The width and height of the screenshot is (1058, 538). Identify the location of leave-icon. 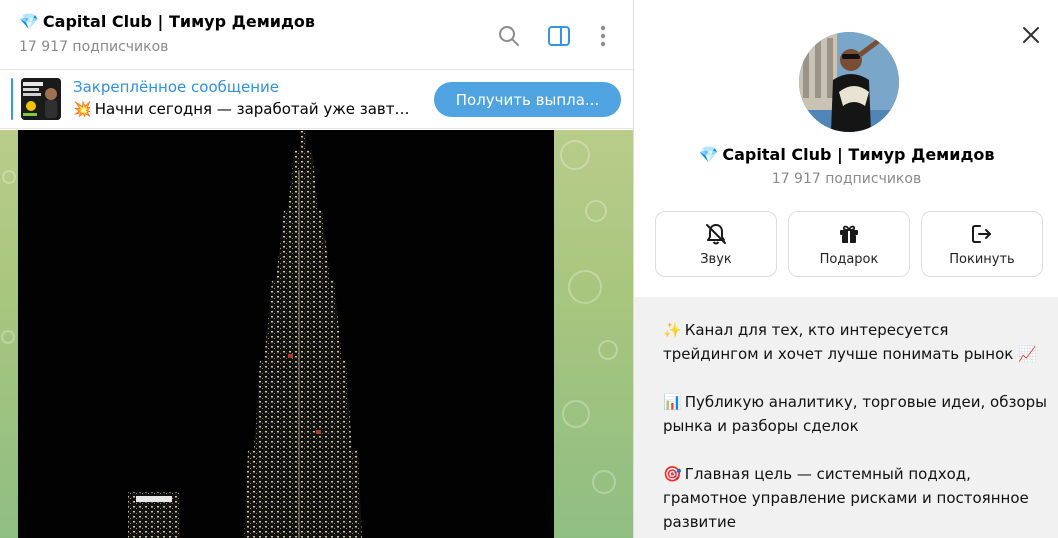
(981, 234).